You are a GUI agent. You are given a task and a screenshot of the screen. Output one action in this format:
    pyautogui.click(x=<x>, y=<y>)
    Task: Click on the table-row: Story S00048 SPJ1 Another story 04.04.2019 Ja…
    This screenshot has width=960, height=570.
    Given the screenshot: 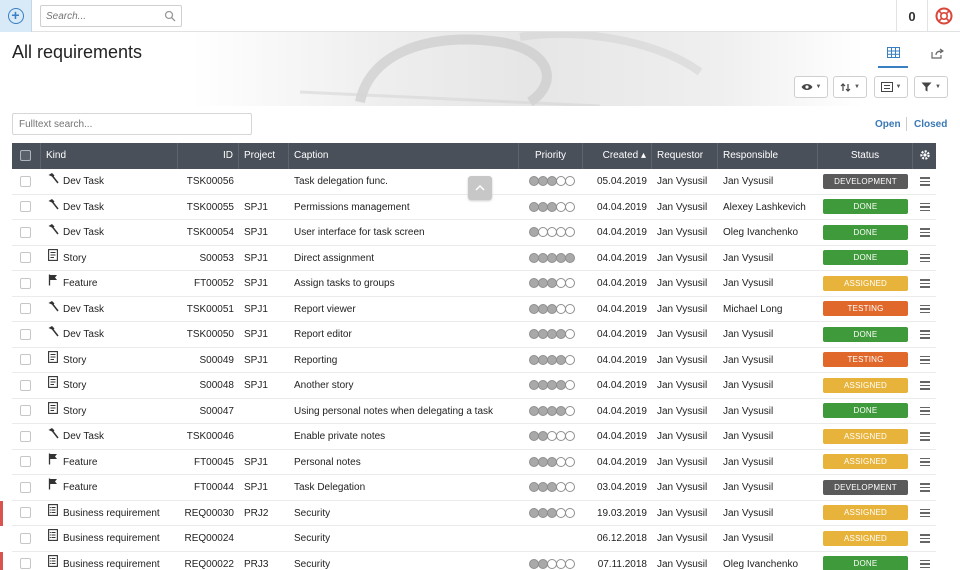 What is the action you would take?
    pyautogui.click(x=474, y=386)
    